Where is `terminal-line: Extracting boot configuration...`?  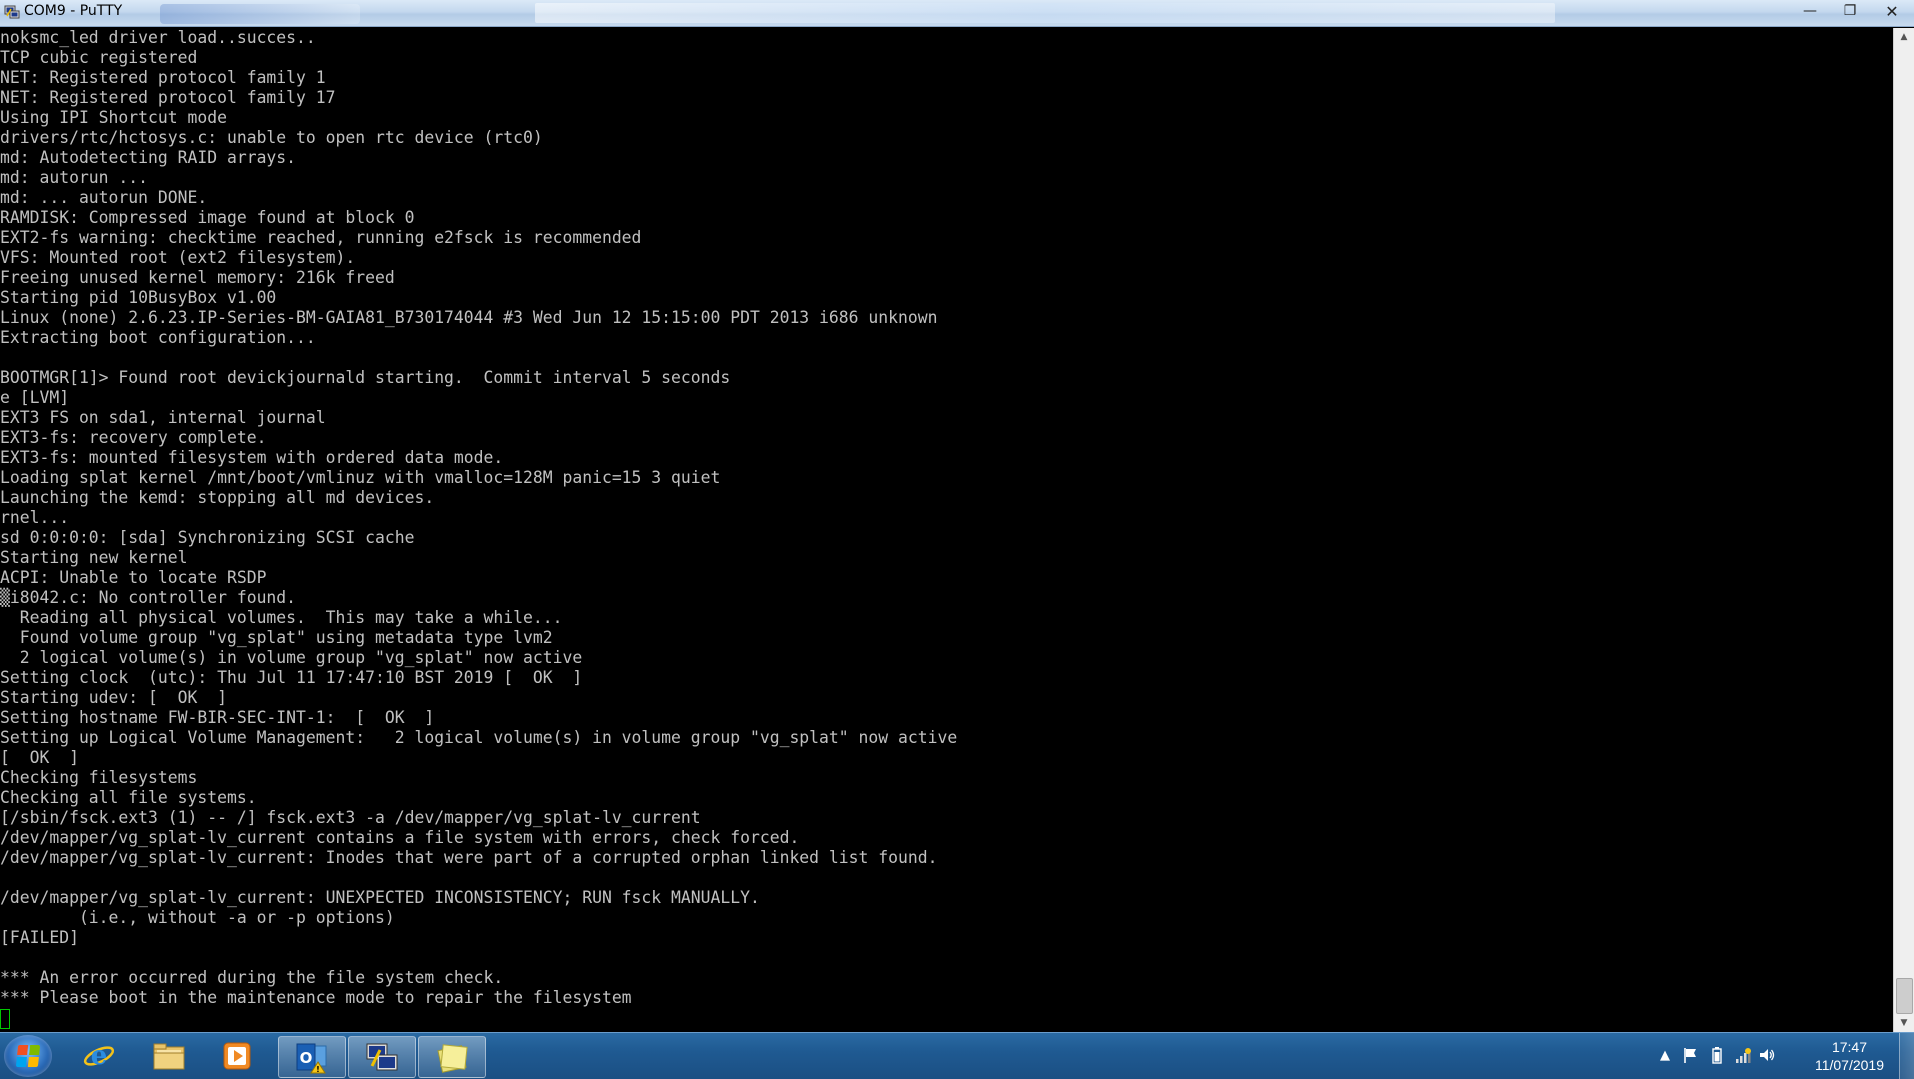
terminal-line: Extracting boot configuration... is located at coordinates (158, 337).